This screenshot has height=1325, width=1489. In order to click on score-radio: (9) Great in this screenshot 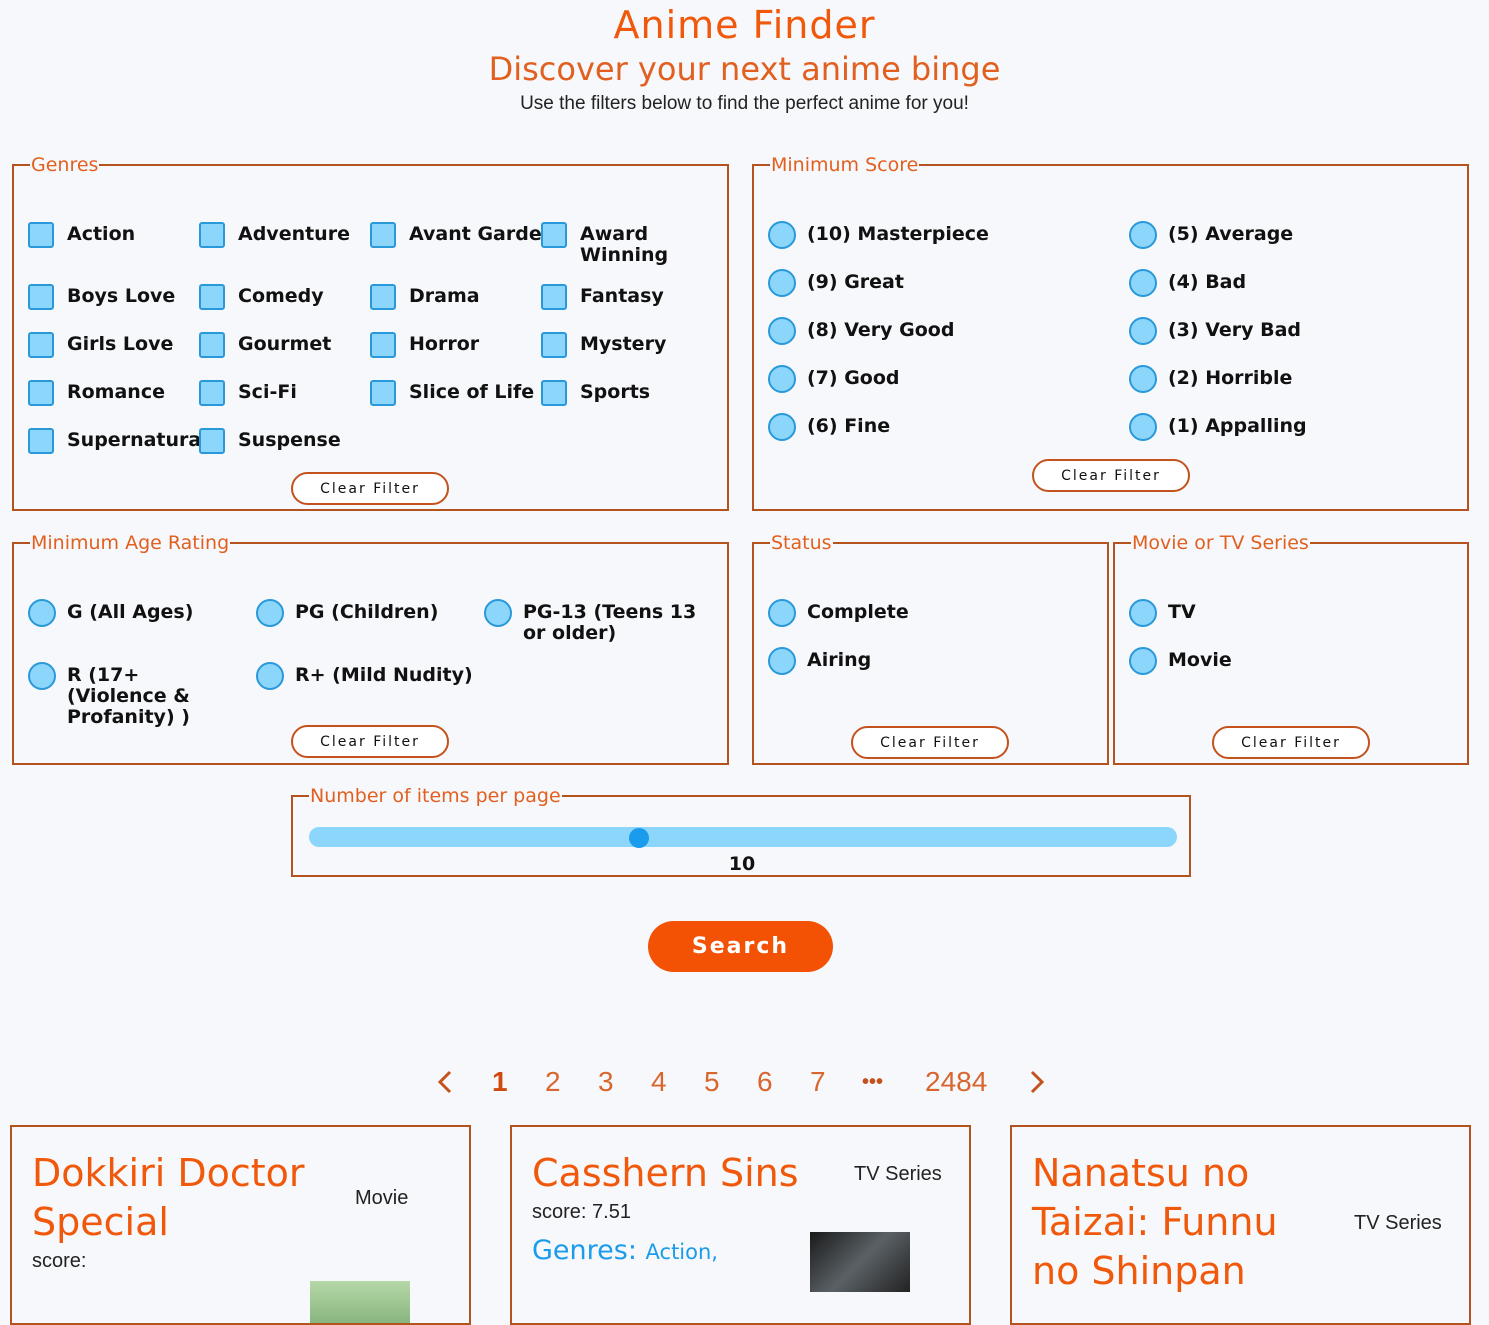, I will do `click(836, 283)`.